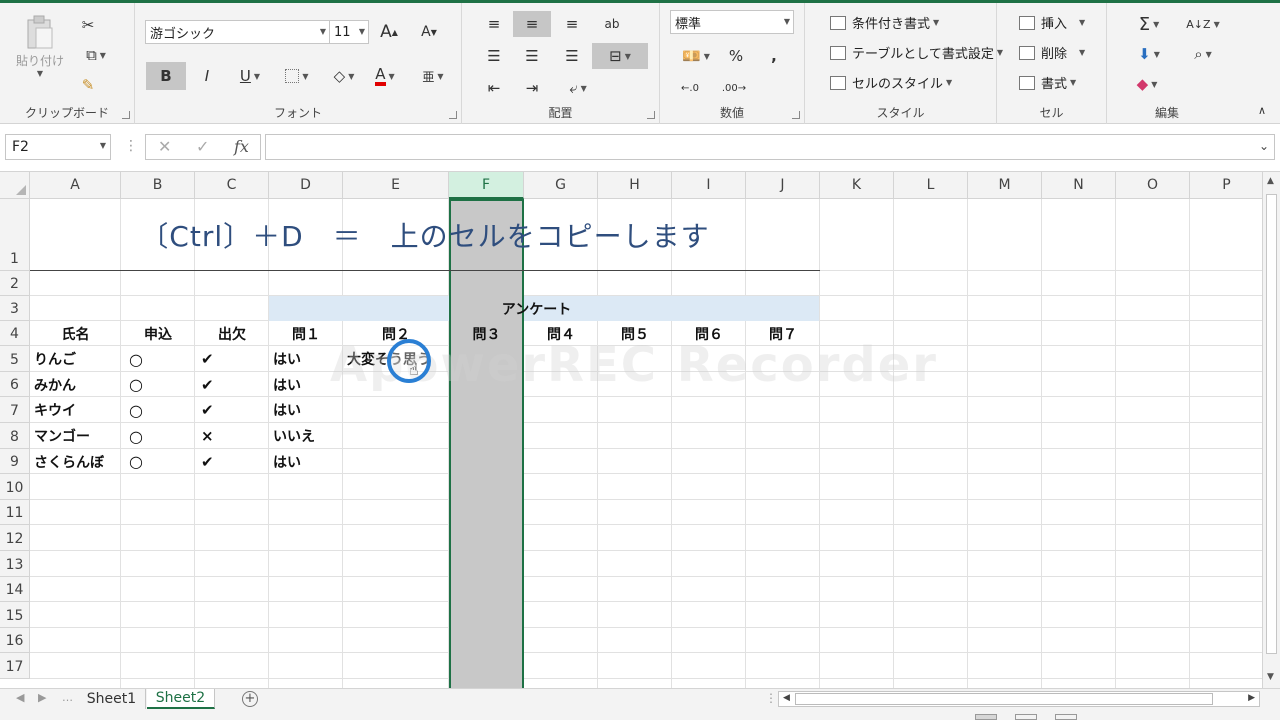 The width and height of the screenshot is (1280, 720). Describe the element at coordinates (15, 359) in the screenshot. I see `row-header-5: 5` at that location.